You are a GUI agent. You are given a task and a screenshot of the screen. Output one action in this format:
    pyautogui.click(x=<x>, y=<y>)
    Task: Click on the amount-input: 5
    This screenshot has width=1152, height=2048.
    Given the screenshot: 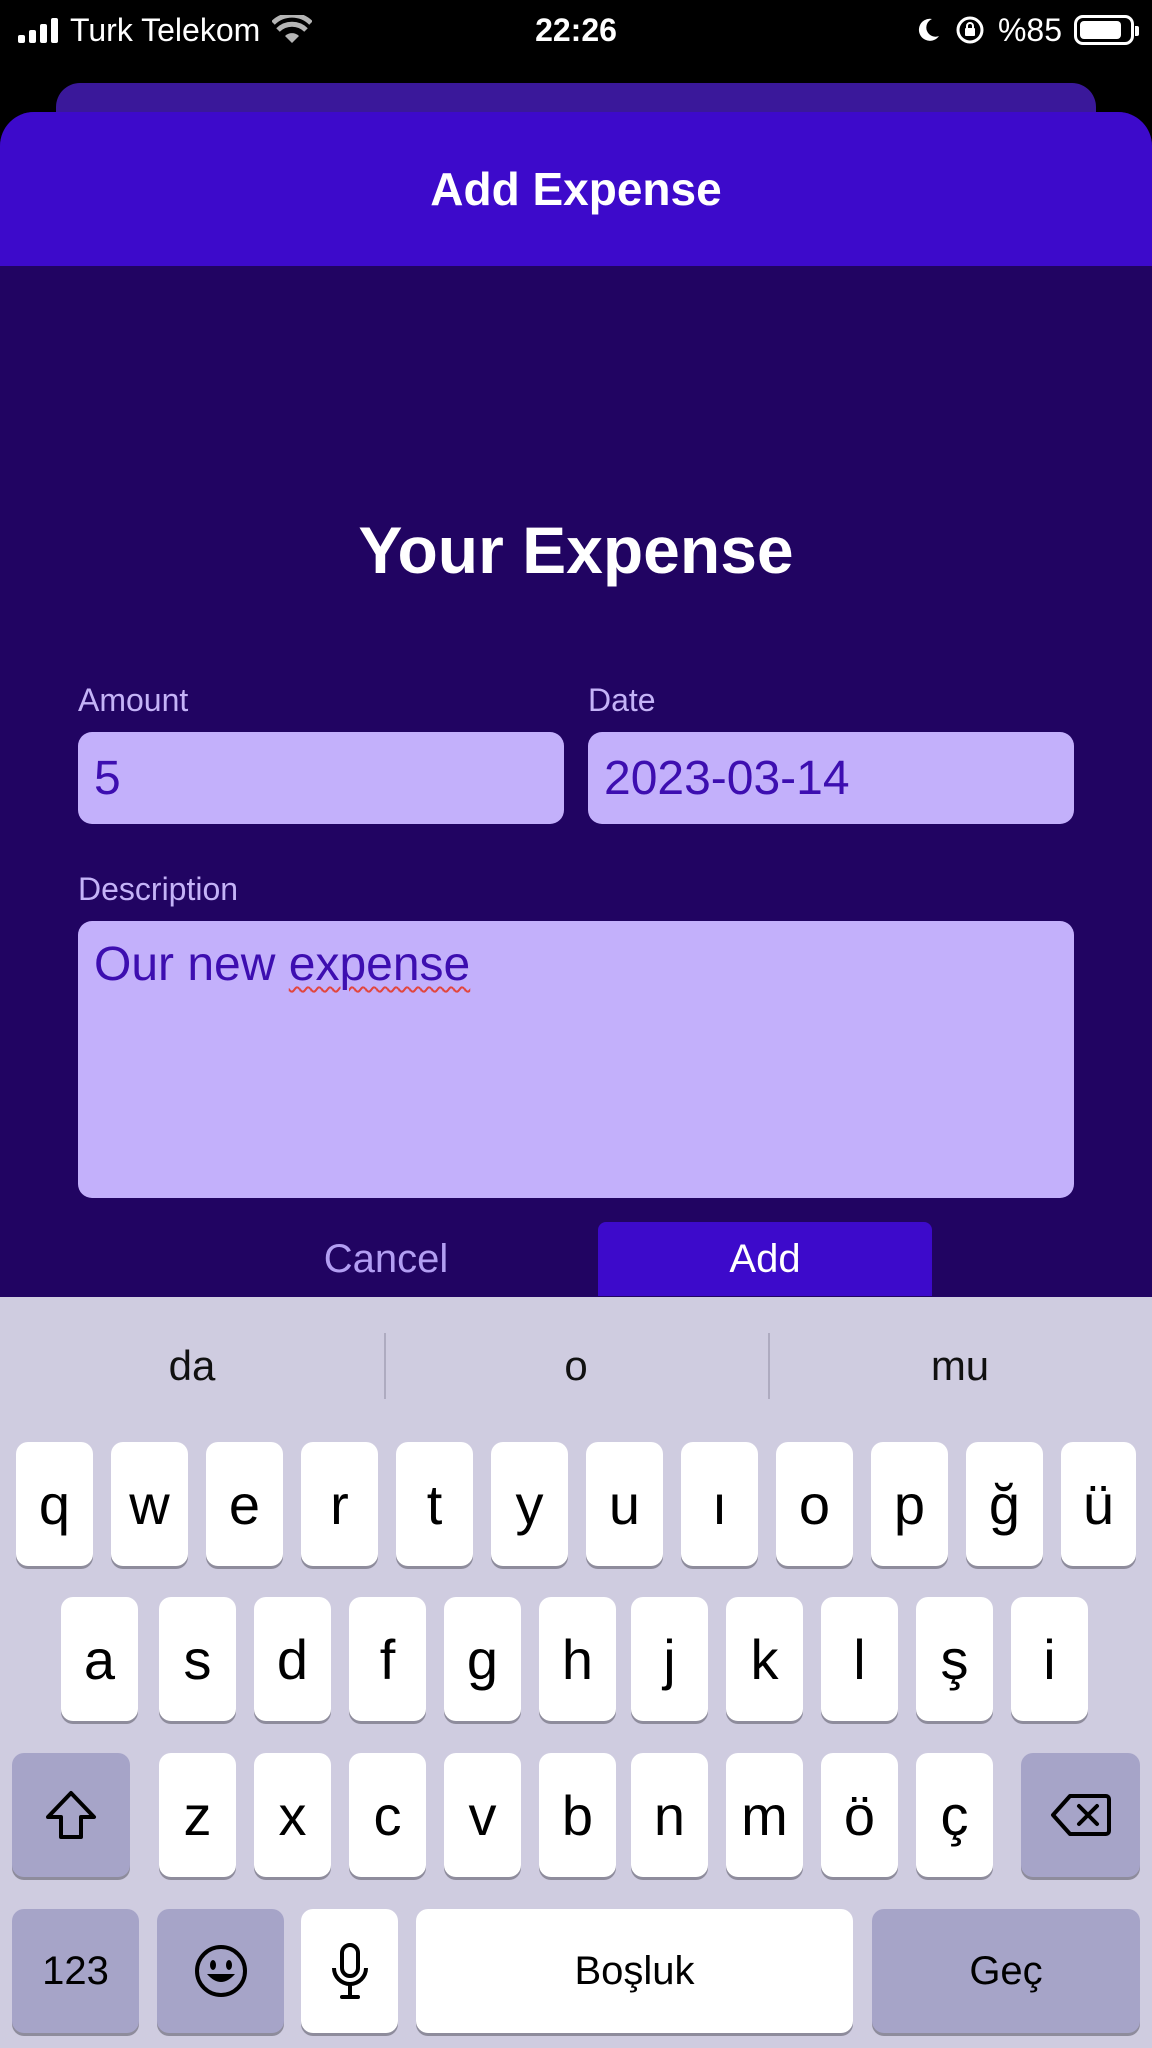 What is the action you would take?
    pyautogui.click(x=321, y=778)
    